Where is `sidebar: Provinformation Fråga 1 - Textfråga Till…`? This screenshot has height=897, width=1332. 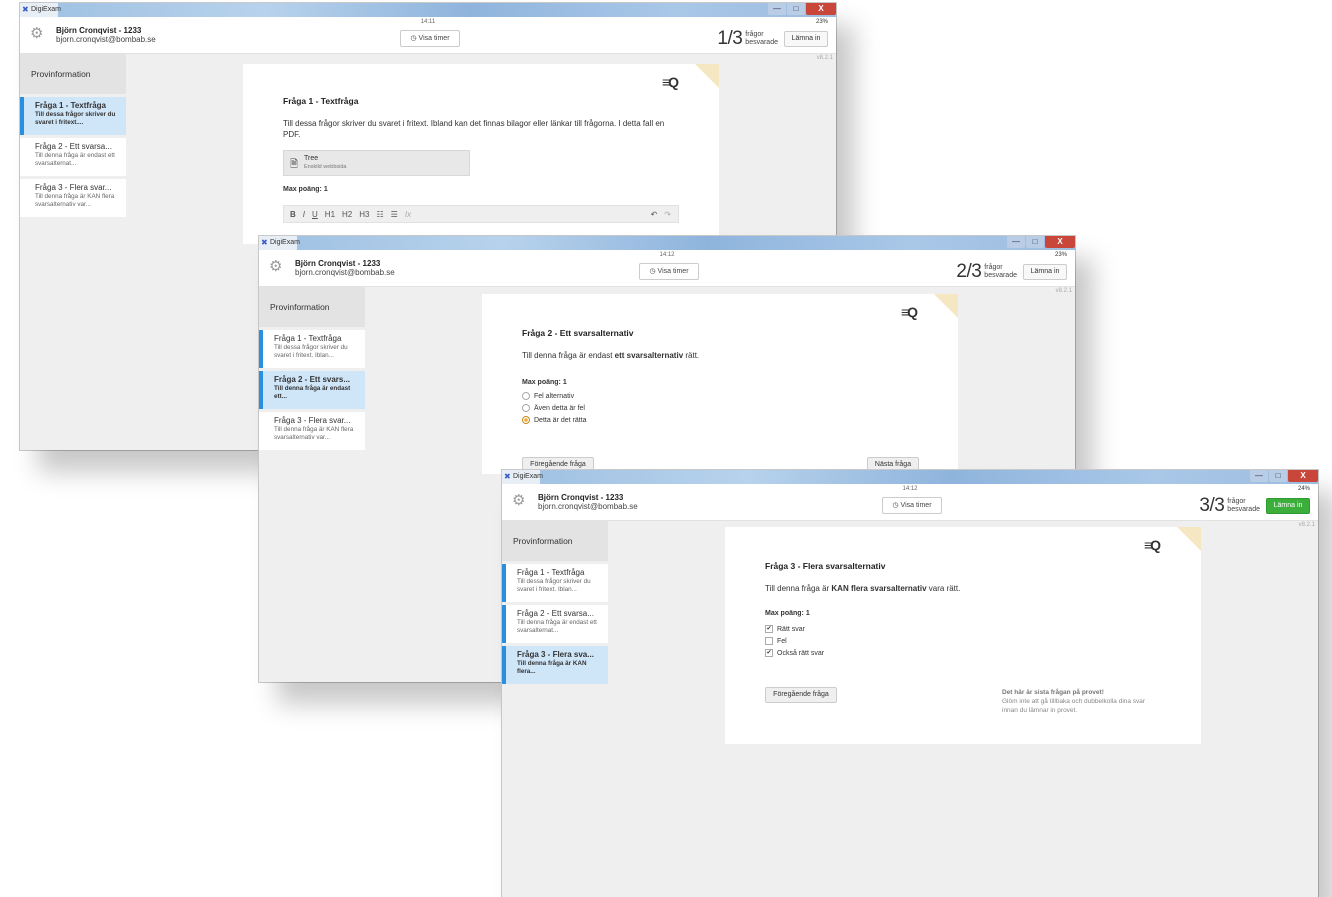 sidebar: Provinformation Fråga 1 - Textfråga Till… is located at coordinates (73, 135).